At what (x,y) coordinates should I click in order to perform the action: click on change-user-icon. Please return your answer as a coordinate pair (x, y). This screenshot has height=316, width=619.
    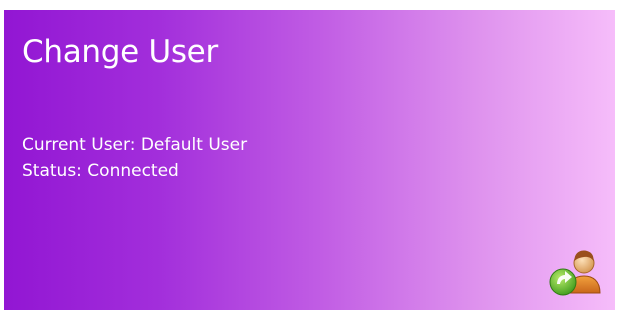
    Looking at the image, I should click on (574, 271).